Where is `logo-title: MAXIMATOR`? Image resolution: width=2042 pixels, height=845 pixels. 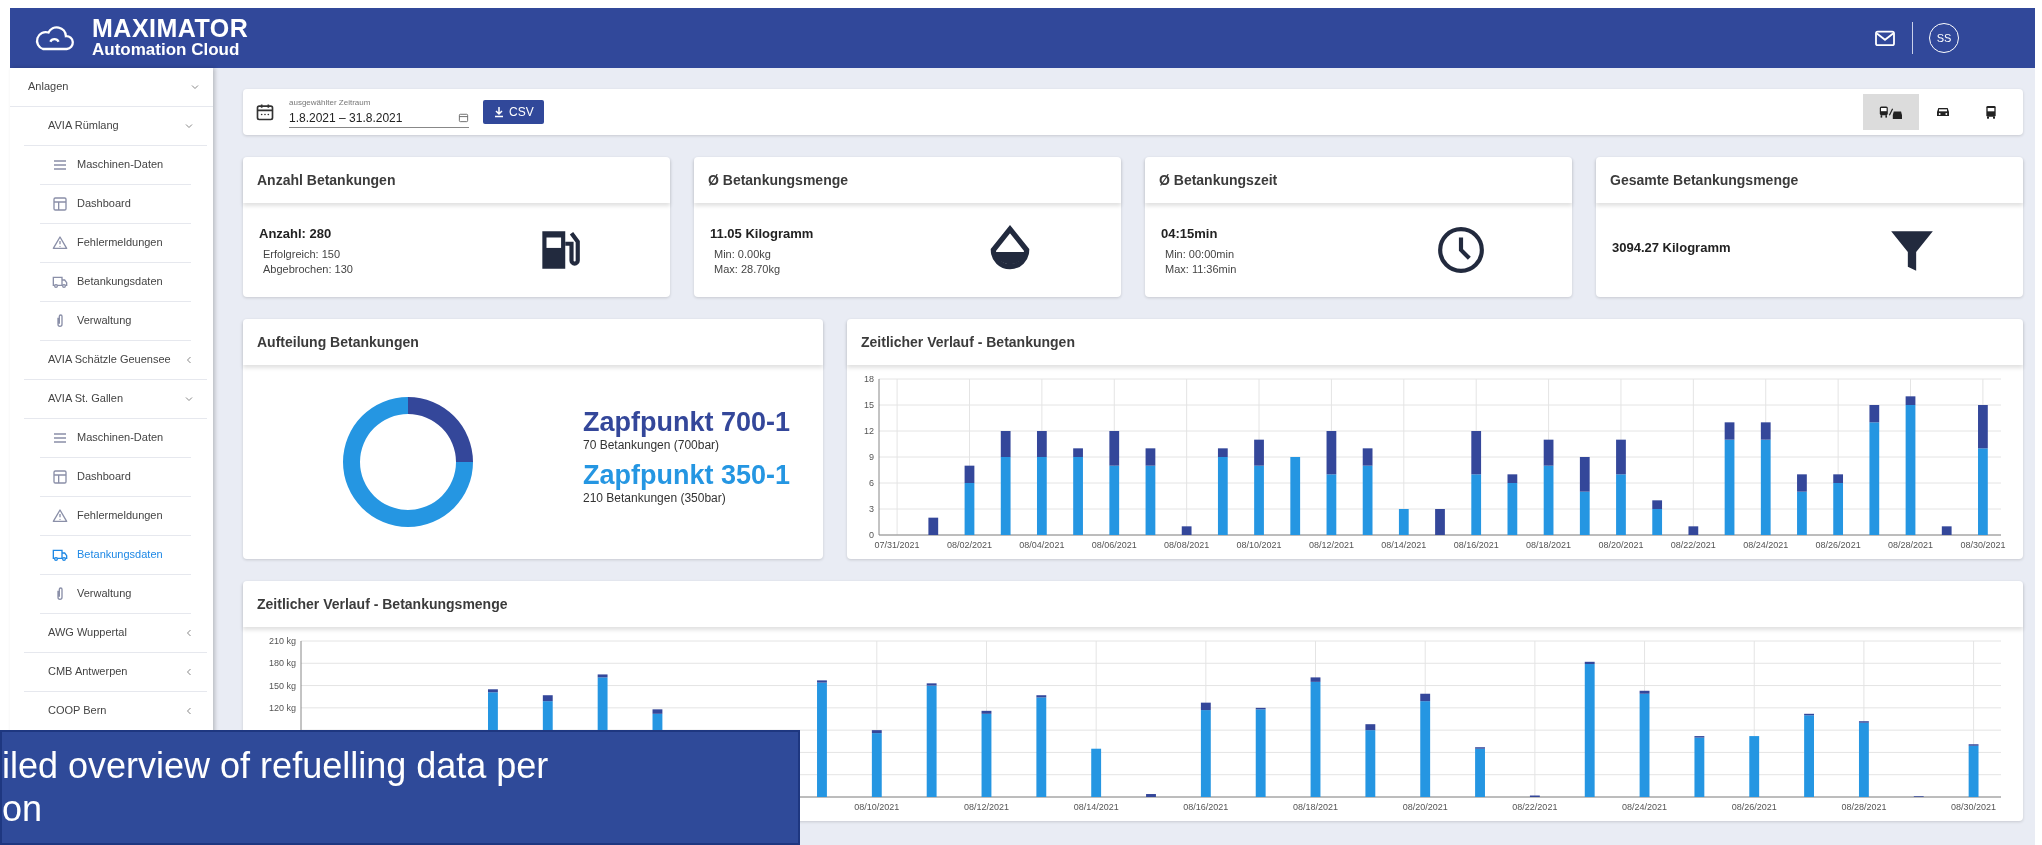
logo-title: MAXIMATOR is located at coordinates (170, 29).